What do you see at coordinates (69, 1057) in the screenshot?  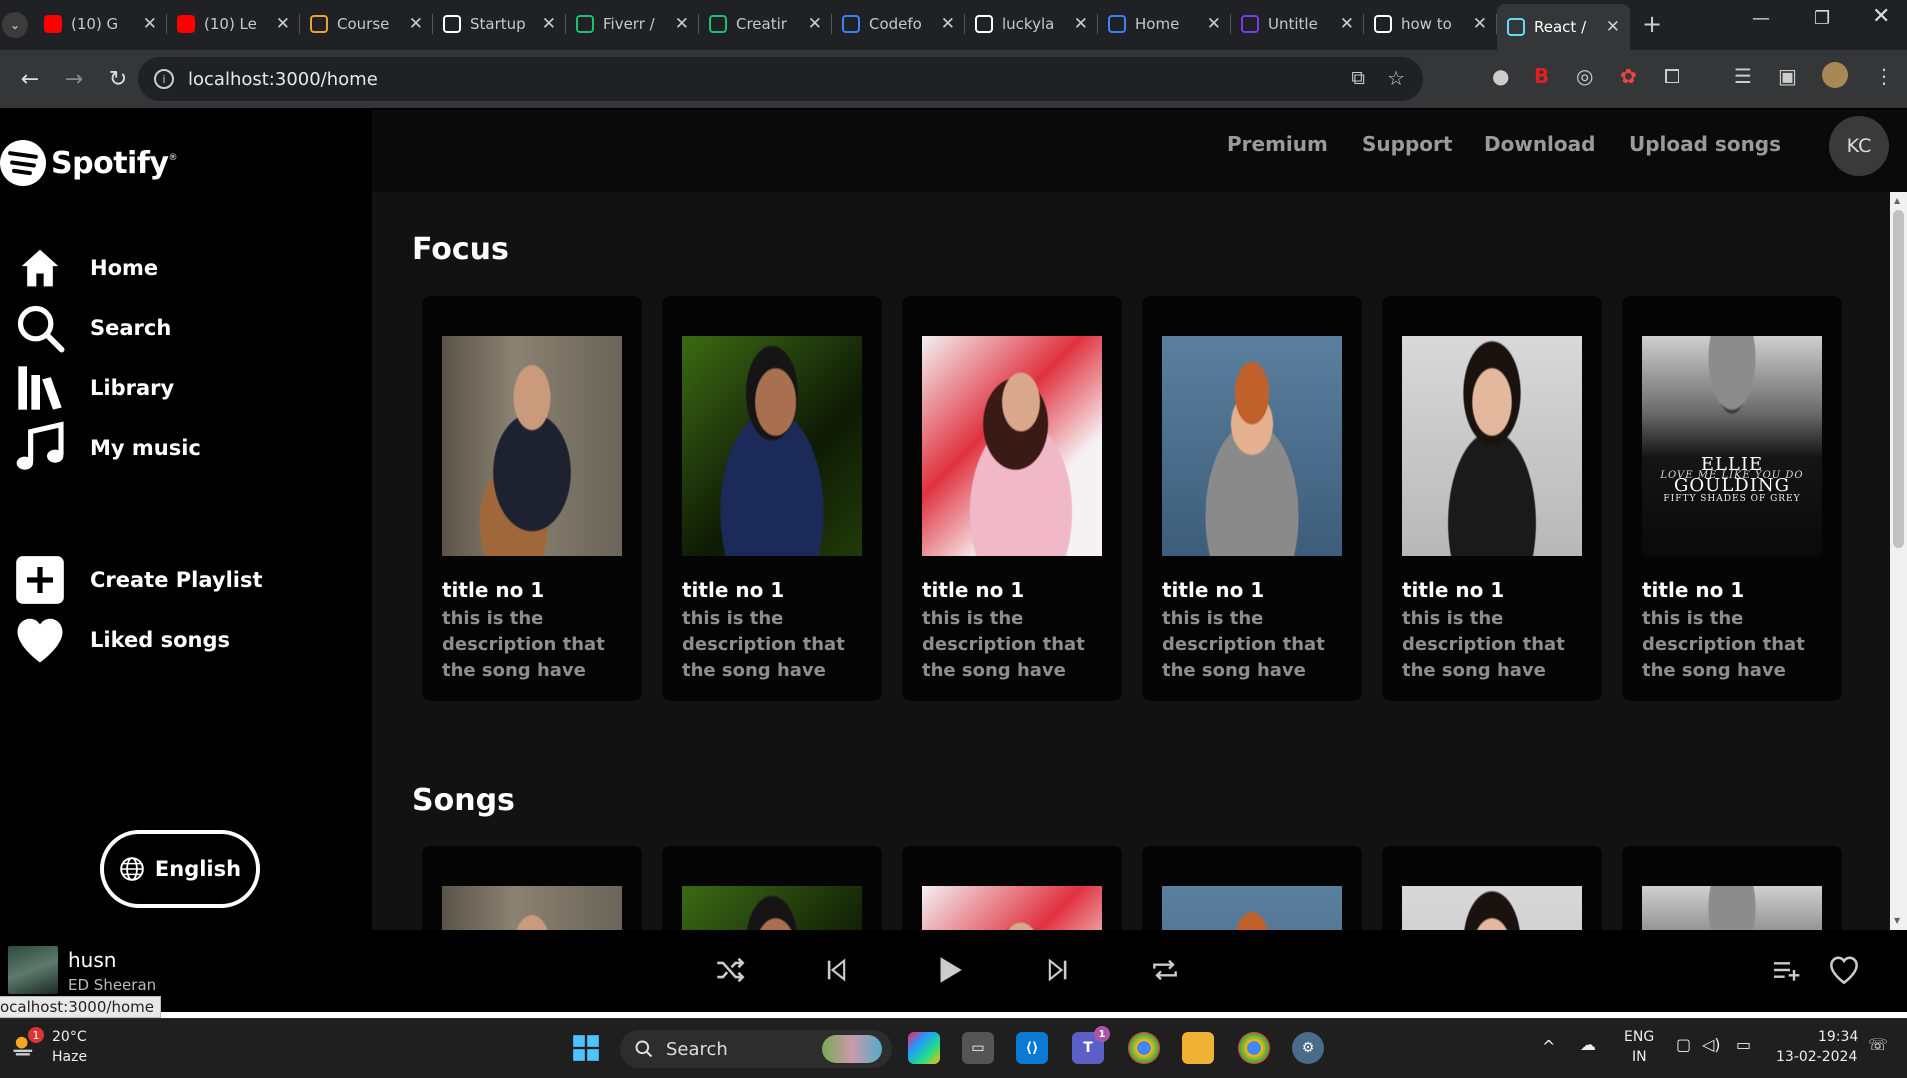 I see `weather-condition: Haze` at bounding box center [69, 1057].